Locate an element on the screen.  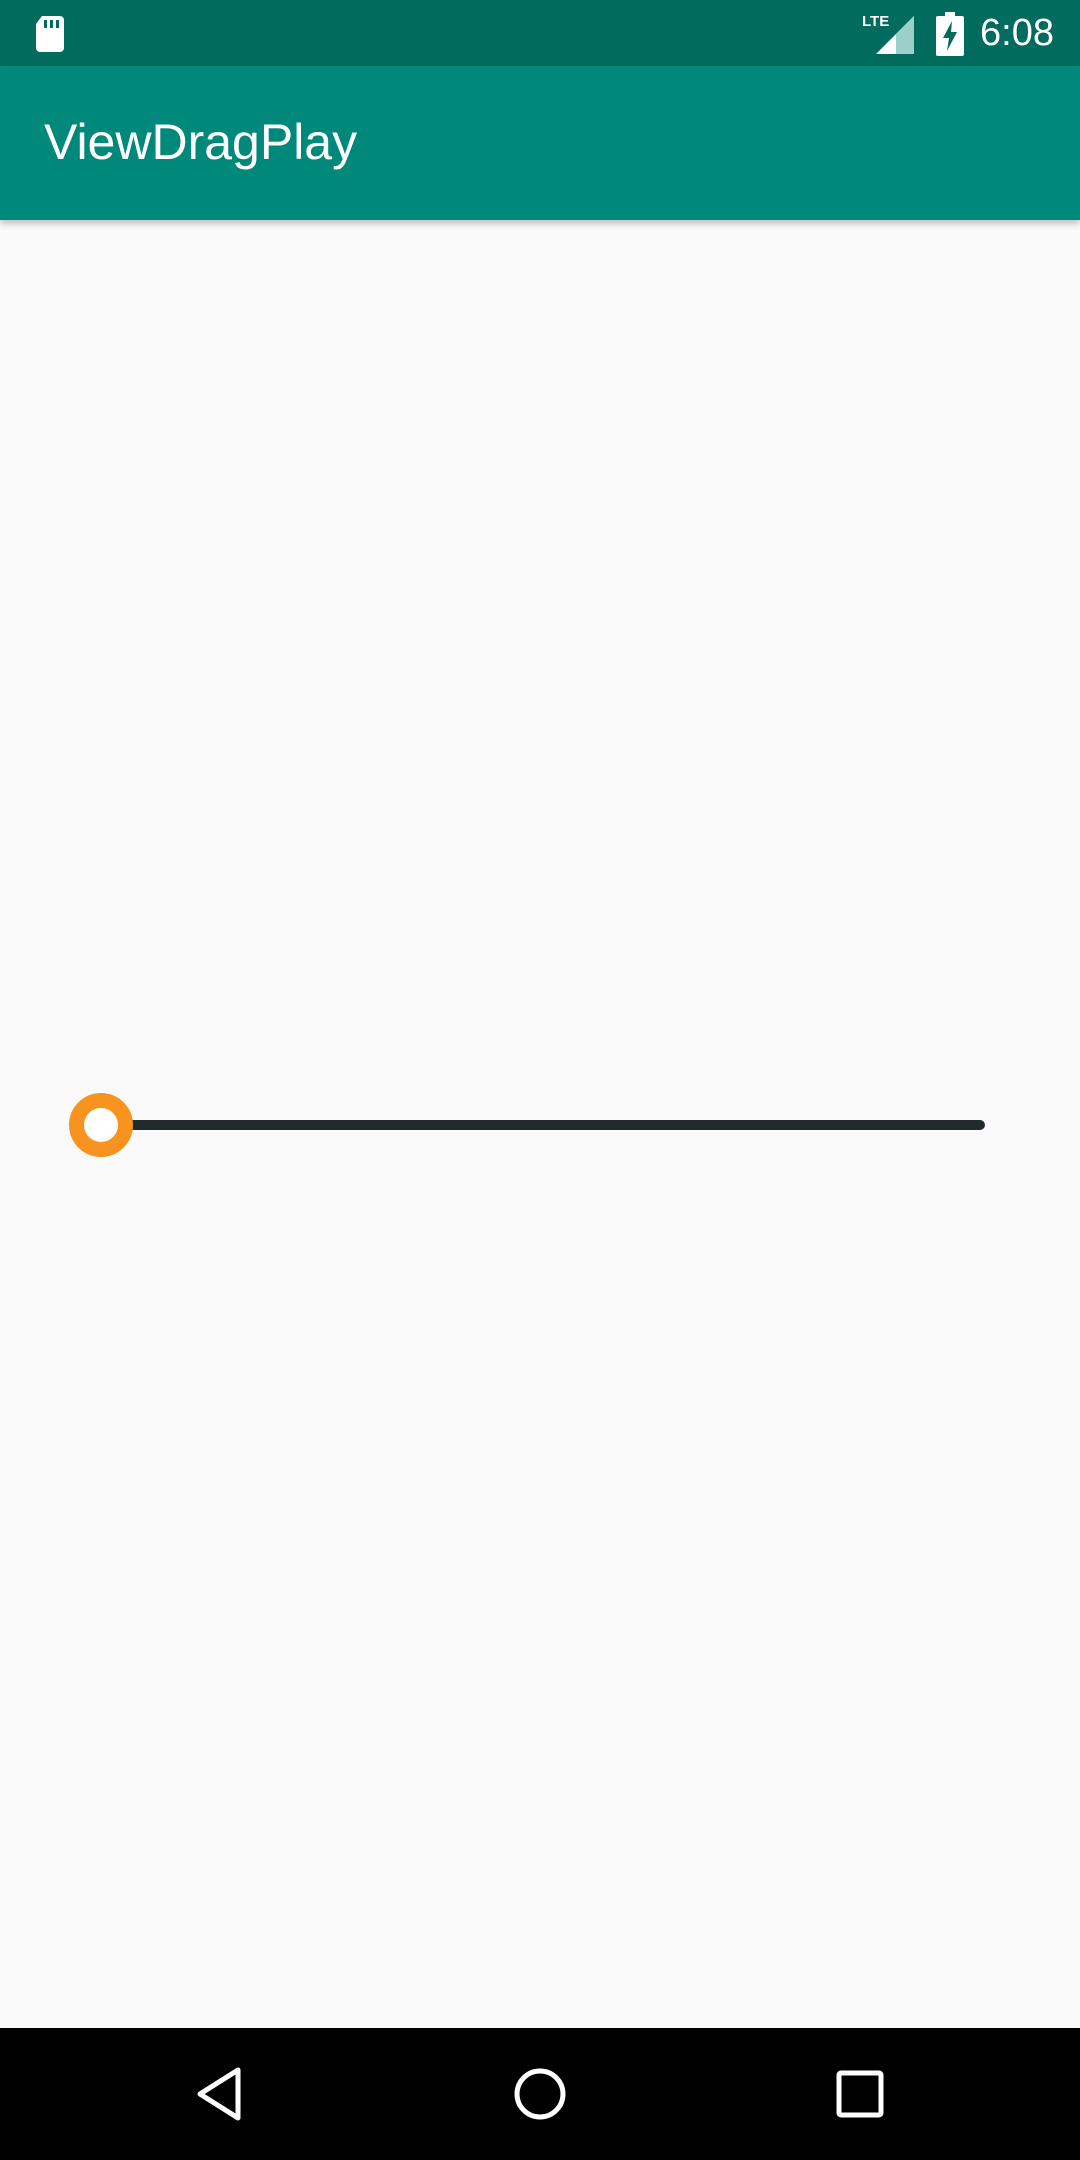
app-bar: ViewDragPlay is located at coordinates (540, 143).